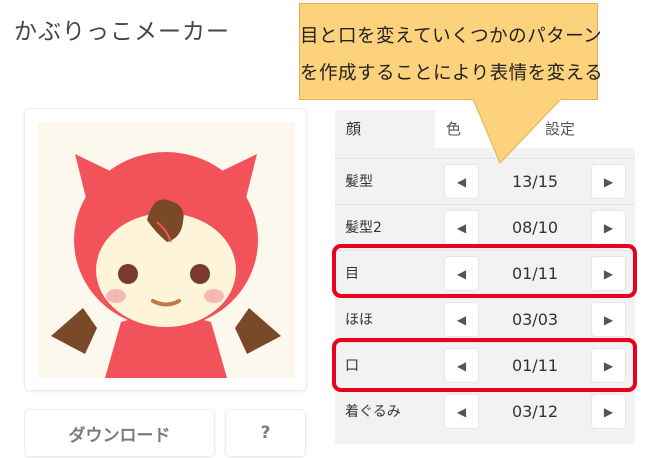 The height and width of the screenshot is (458, 647). I want to click on option-label: 着ぐるみ, so click(373, 412).